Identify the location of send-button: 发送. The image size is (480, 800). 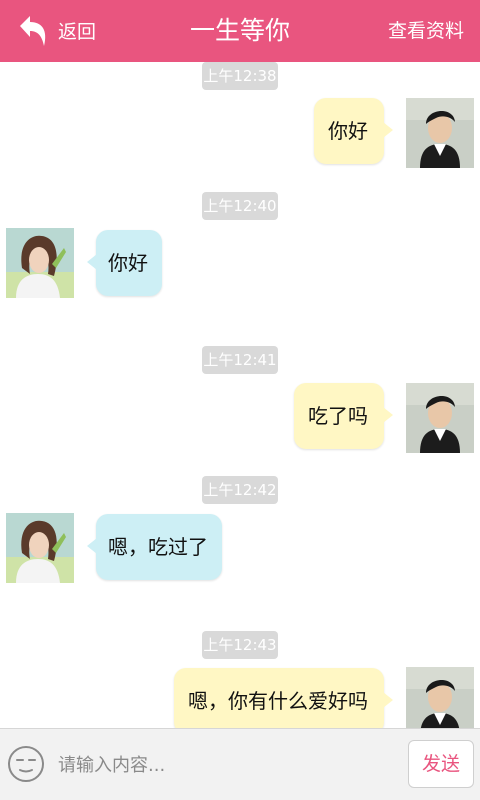
(441, 764).